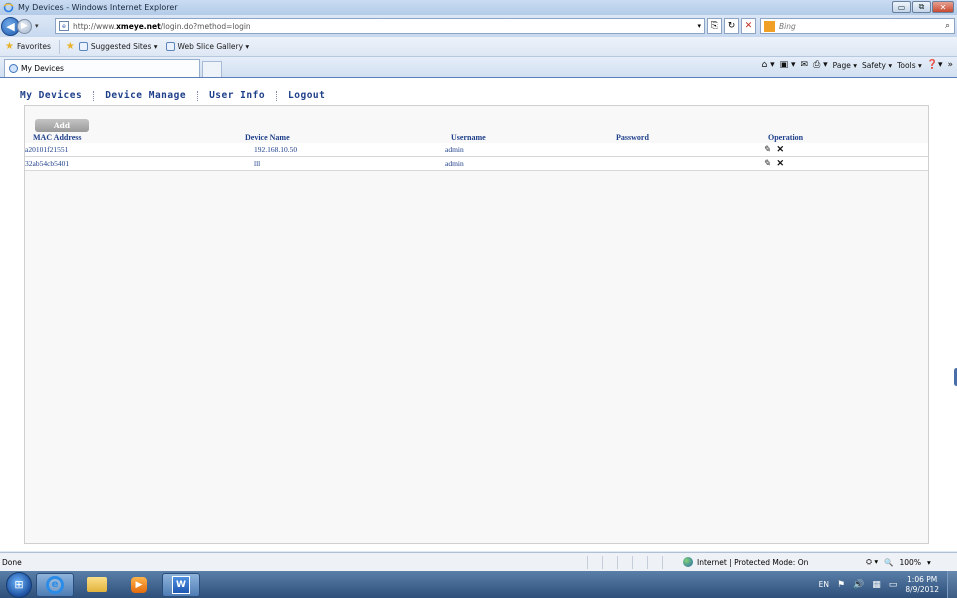 The height and width of the screenshot is (598, 957). I want to click on suggested-sites-link: Suggested Sites ▾, so click(118, 46).